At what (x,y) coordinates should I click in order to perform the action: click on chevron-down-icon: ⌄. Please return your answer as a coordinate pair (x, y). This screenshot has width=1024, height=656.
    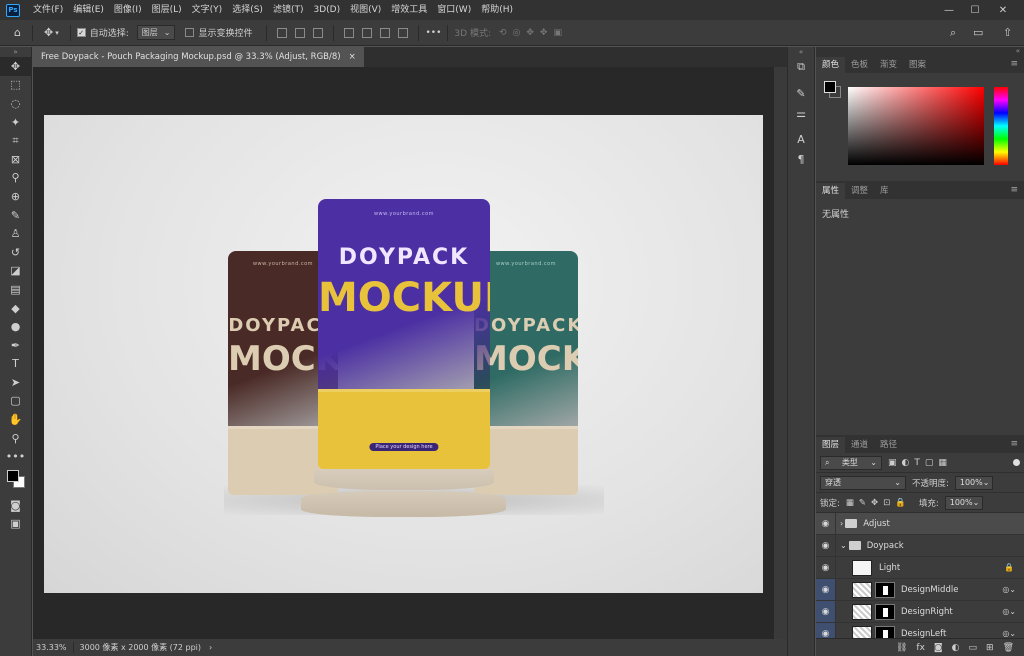
    Looking at the image, I should click on (843, 545).